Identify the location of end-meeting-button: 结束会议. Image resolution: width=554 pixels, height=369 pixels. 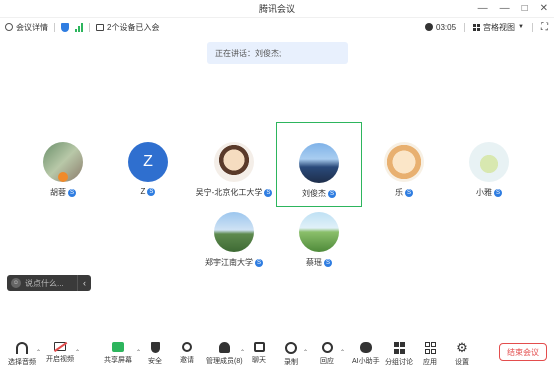
(523, 352).